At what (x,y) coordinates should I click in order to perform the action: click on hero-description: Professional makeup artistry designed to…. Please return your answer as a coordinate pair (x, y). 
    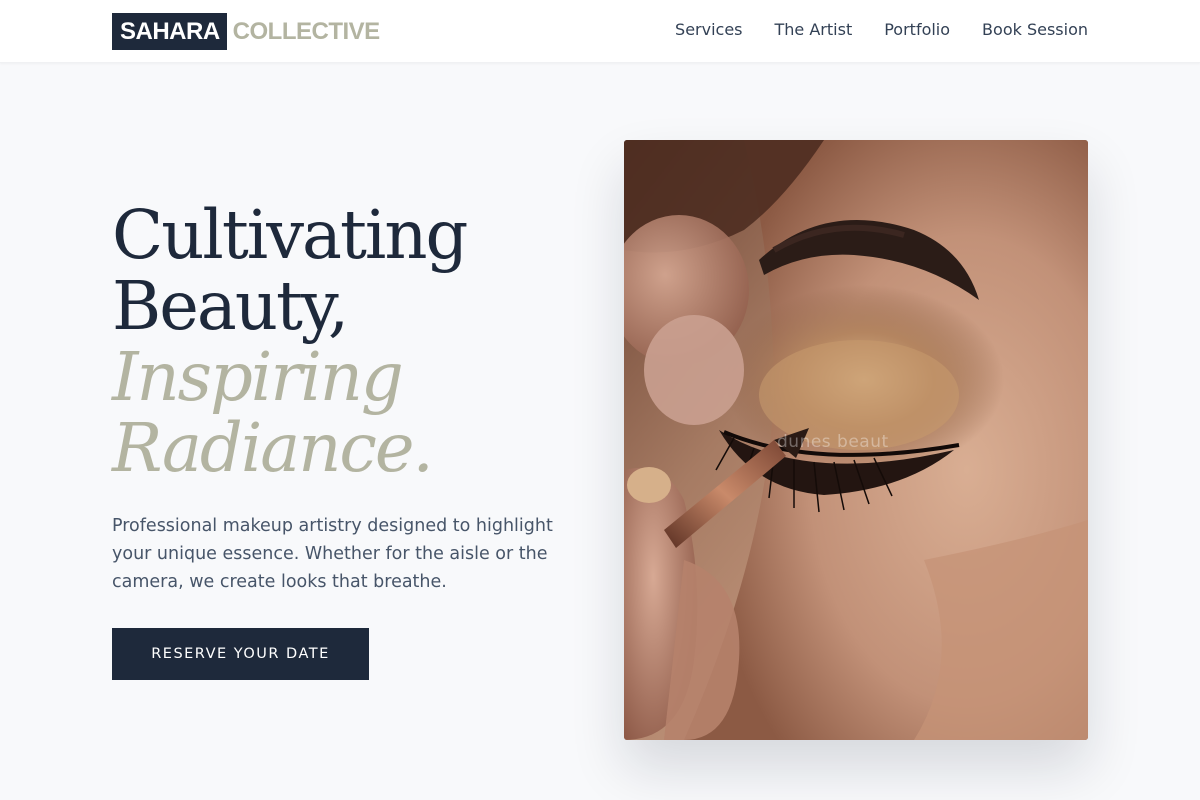
    Looking at the image, I should click on (332, 554).